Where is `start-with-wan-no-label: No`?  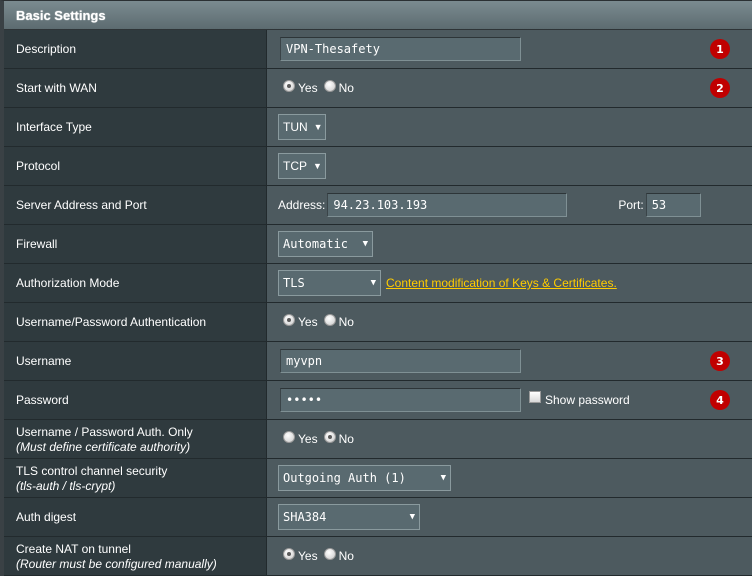 start-with-wan-no-label: No is located at coordinates (346, 88).